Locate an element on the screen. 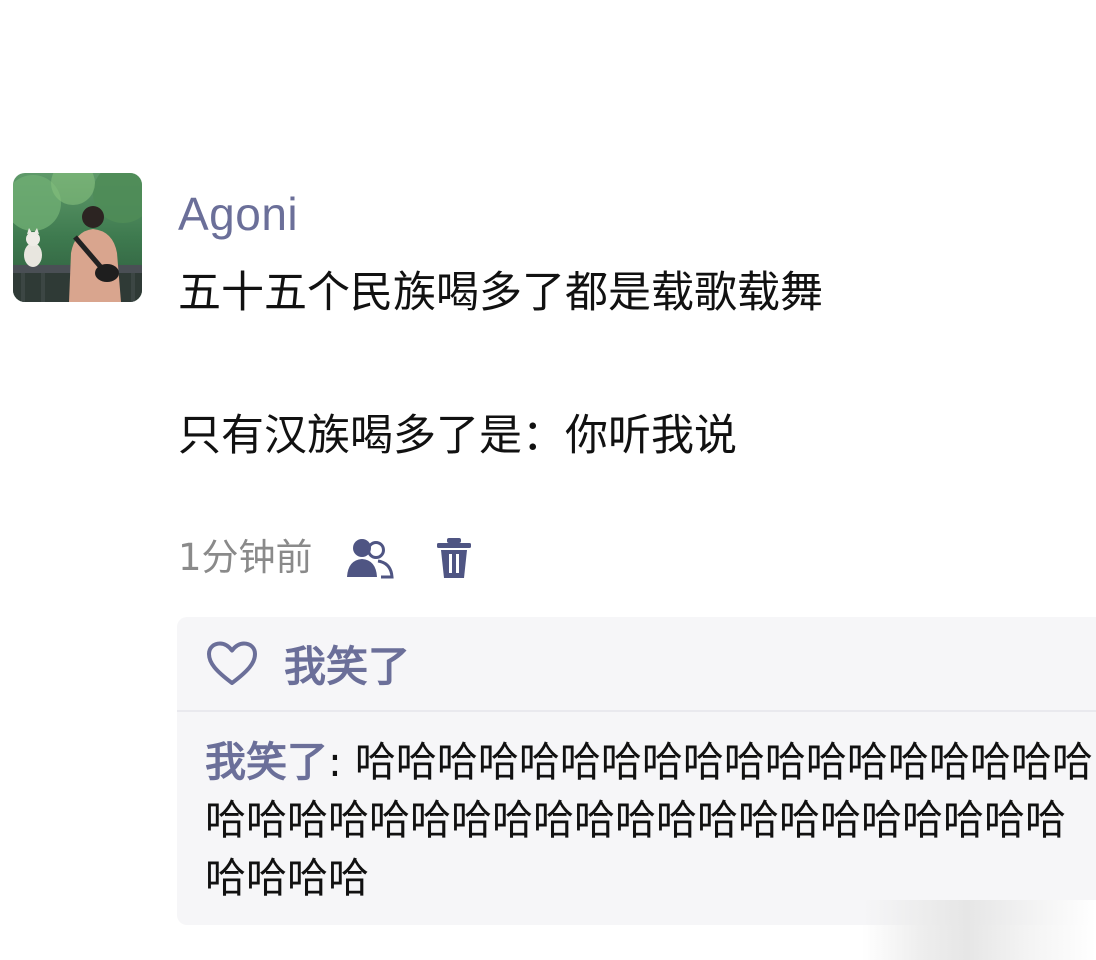  scroll-overlay is located at coordinates (979, 930).